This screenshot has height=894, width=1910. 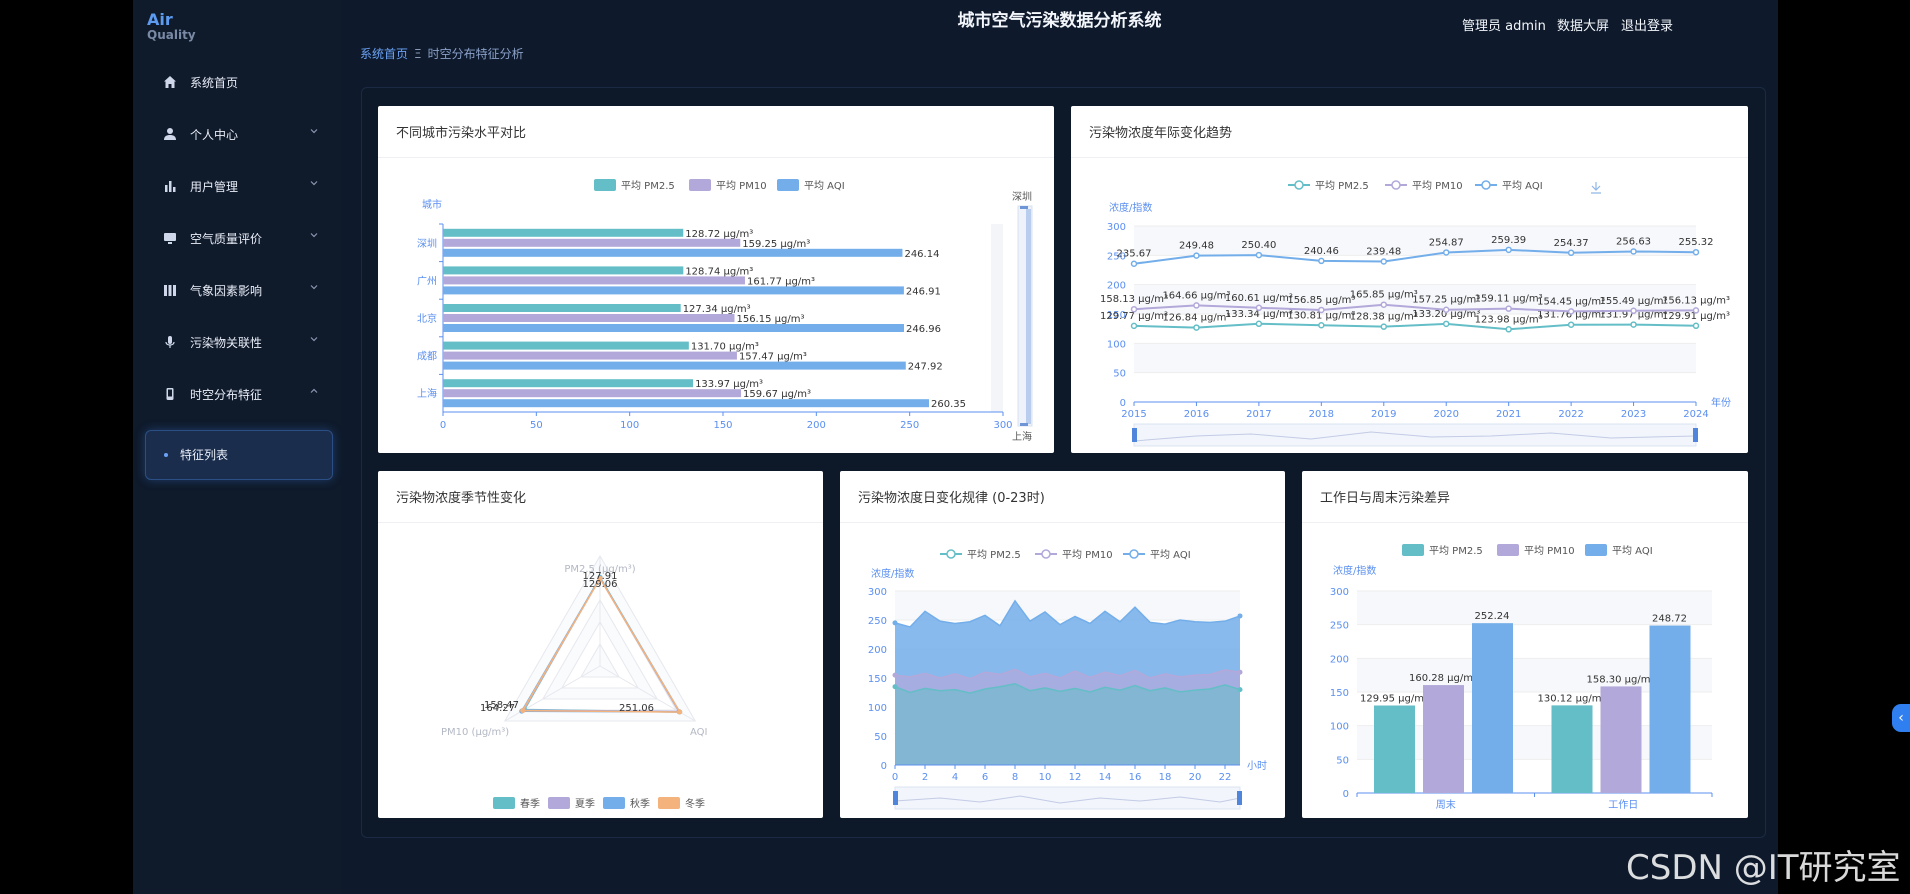 I want to click on point-value-label: 160.61 μg/m³, so click(x=1259, y=298).